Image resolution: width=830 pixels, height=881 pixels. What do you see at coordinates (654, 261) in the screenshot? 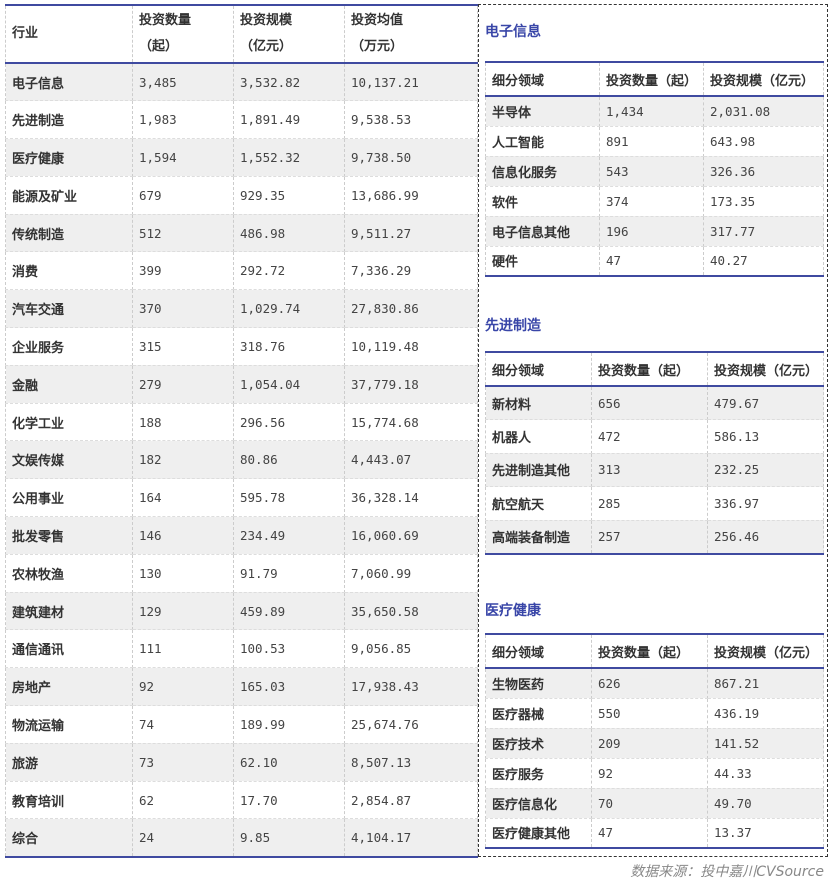
I see `table-row: 硬件 47 40.27` at bounding box center [654, 261].